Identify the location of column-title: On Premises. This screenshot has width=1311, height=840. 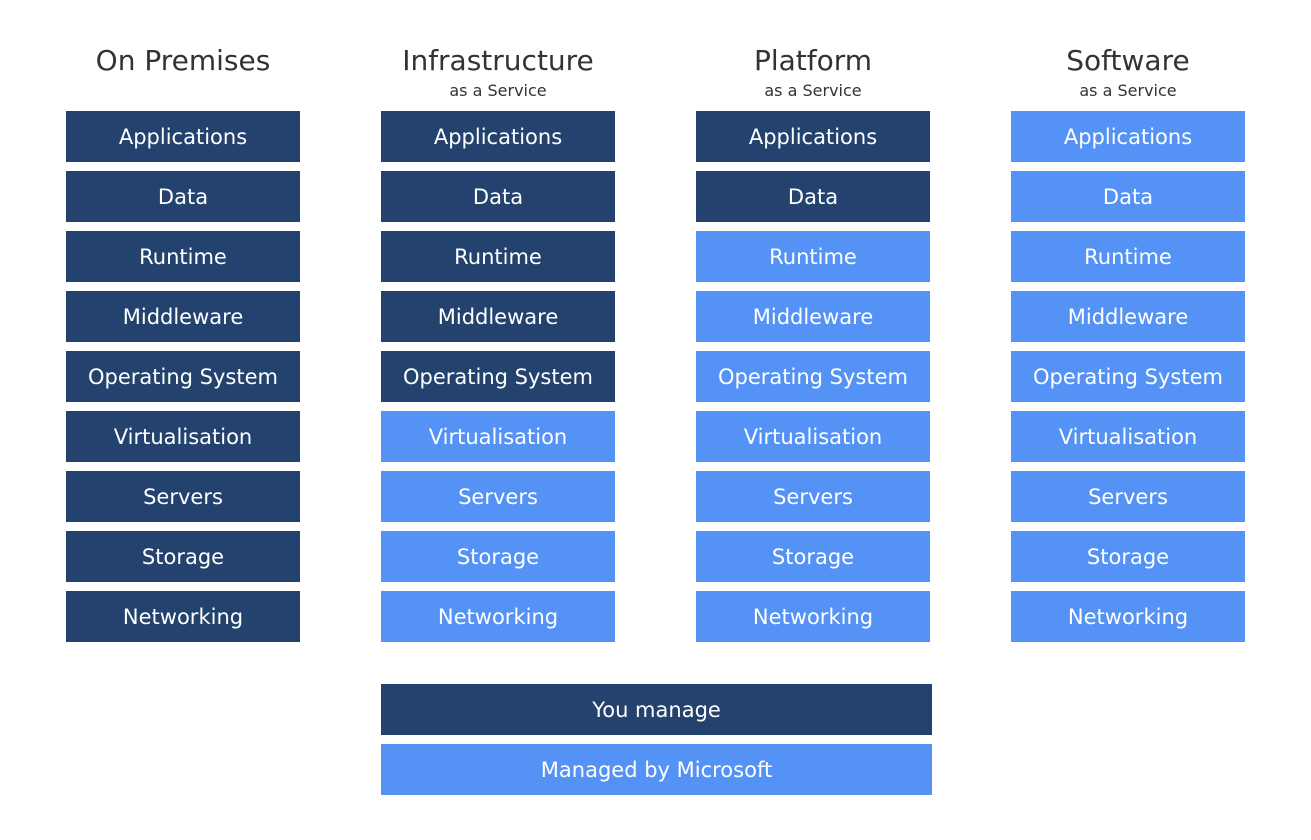
(183, 60).